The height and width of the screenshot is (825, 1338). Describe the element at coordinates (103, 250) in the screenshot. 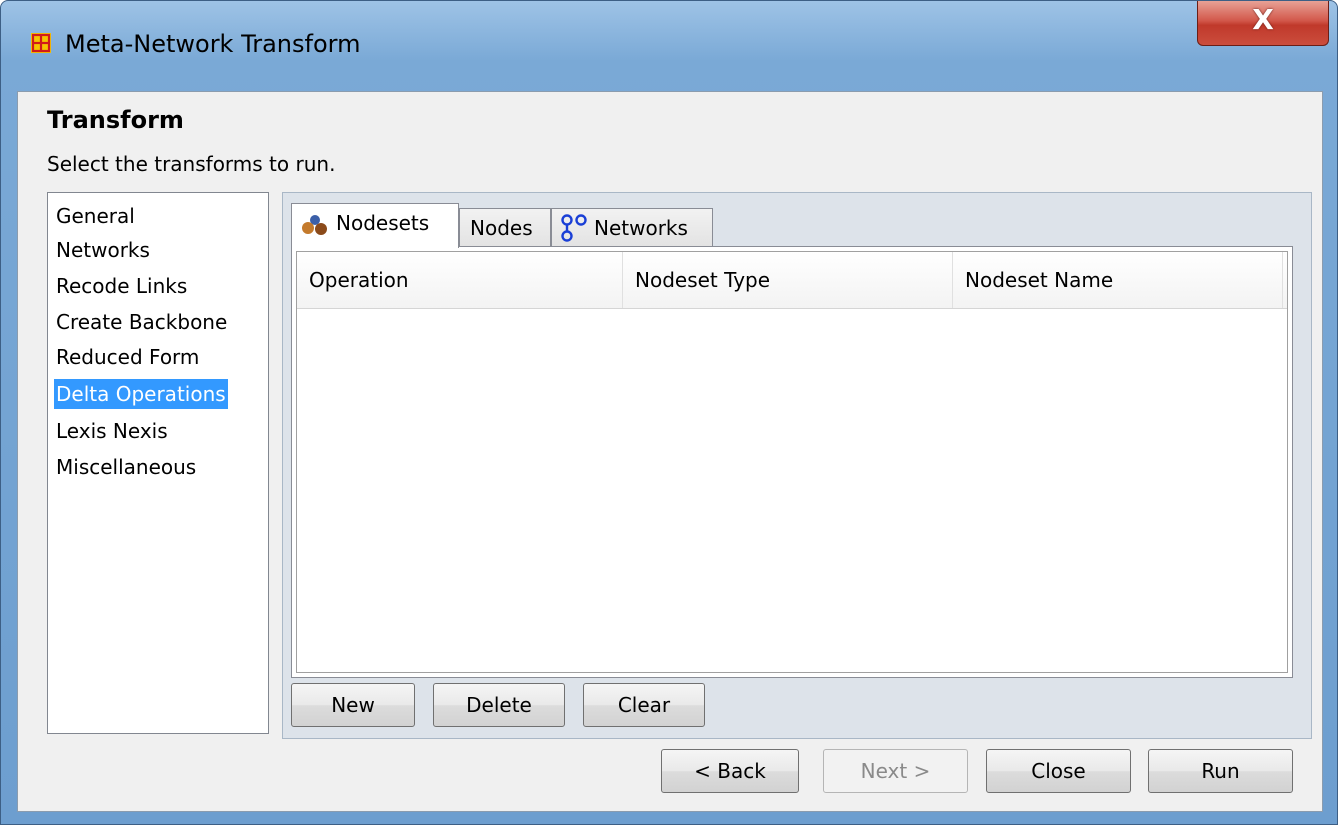

I see `category-item-networks: Networks` at that location.